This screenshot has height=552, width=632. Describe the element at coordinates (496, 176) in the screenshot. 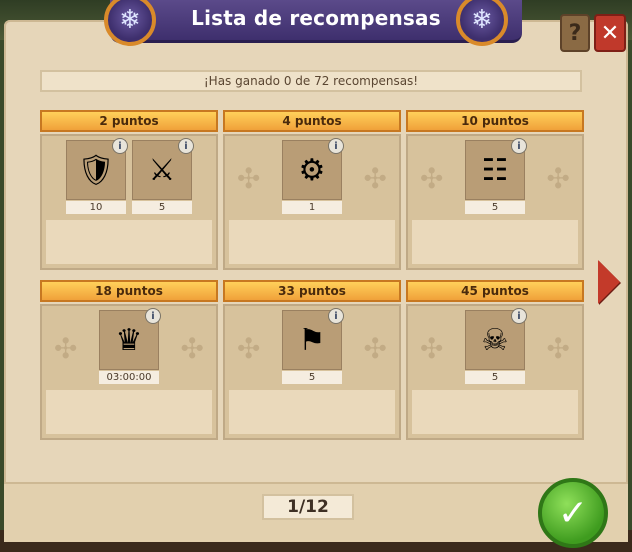

I see `reward-item: ☷ i 5` at that location.